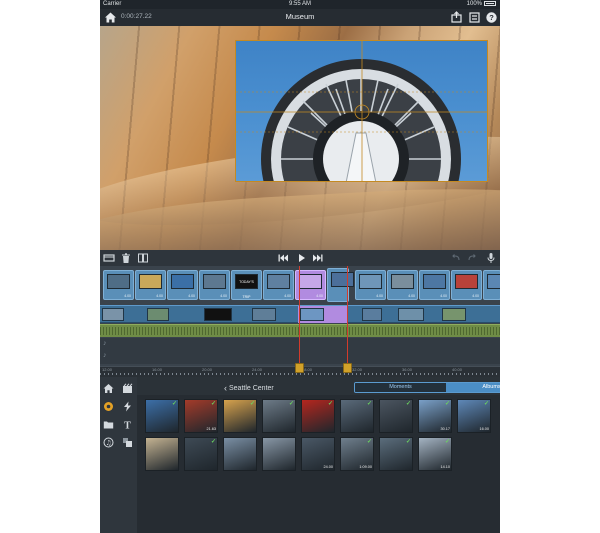  What do you see at coordinates (473, 387) in the screenshot?
I see `tab-albums: Albums` at bounding box center [473, 387].